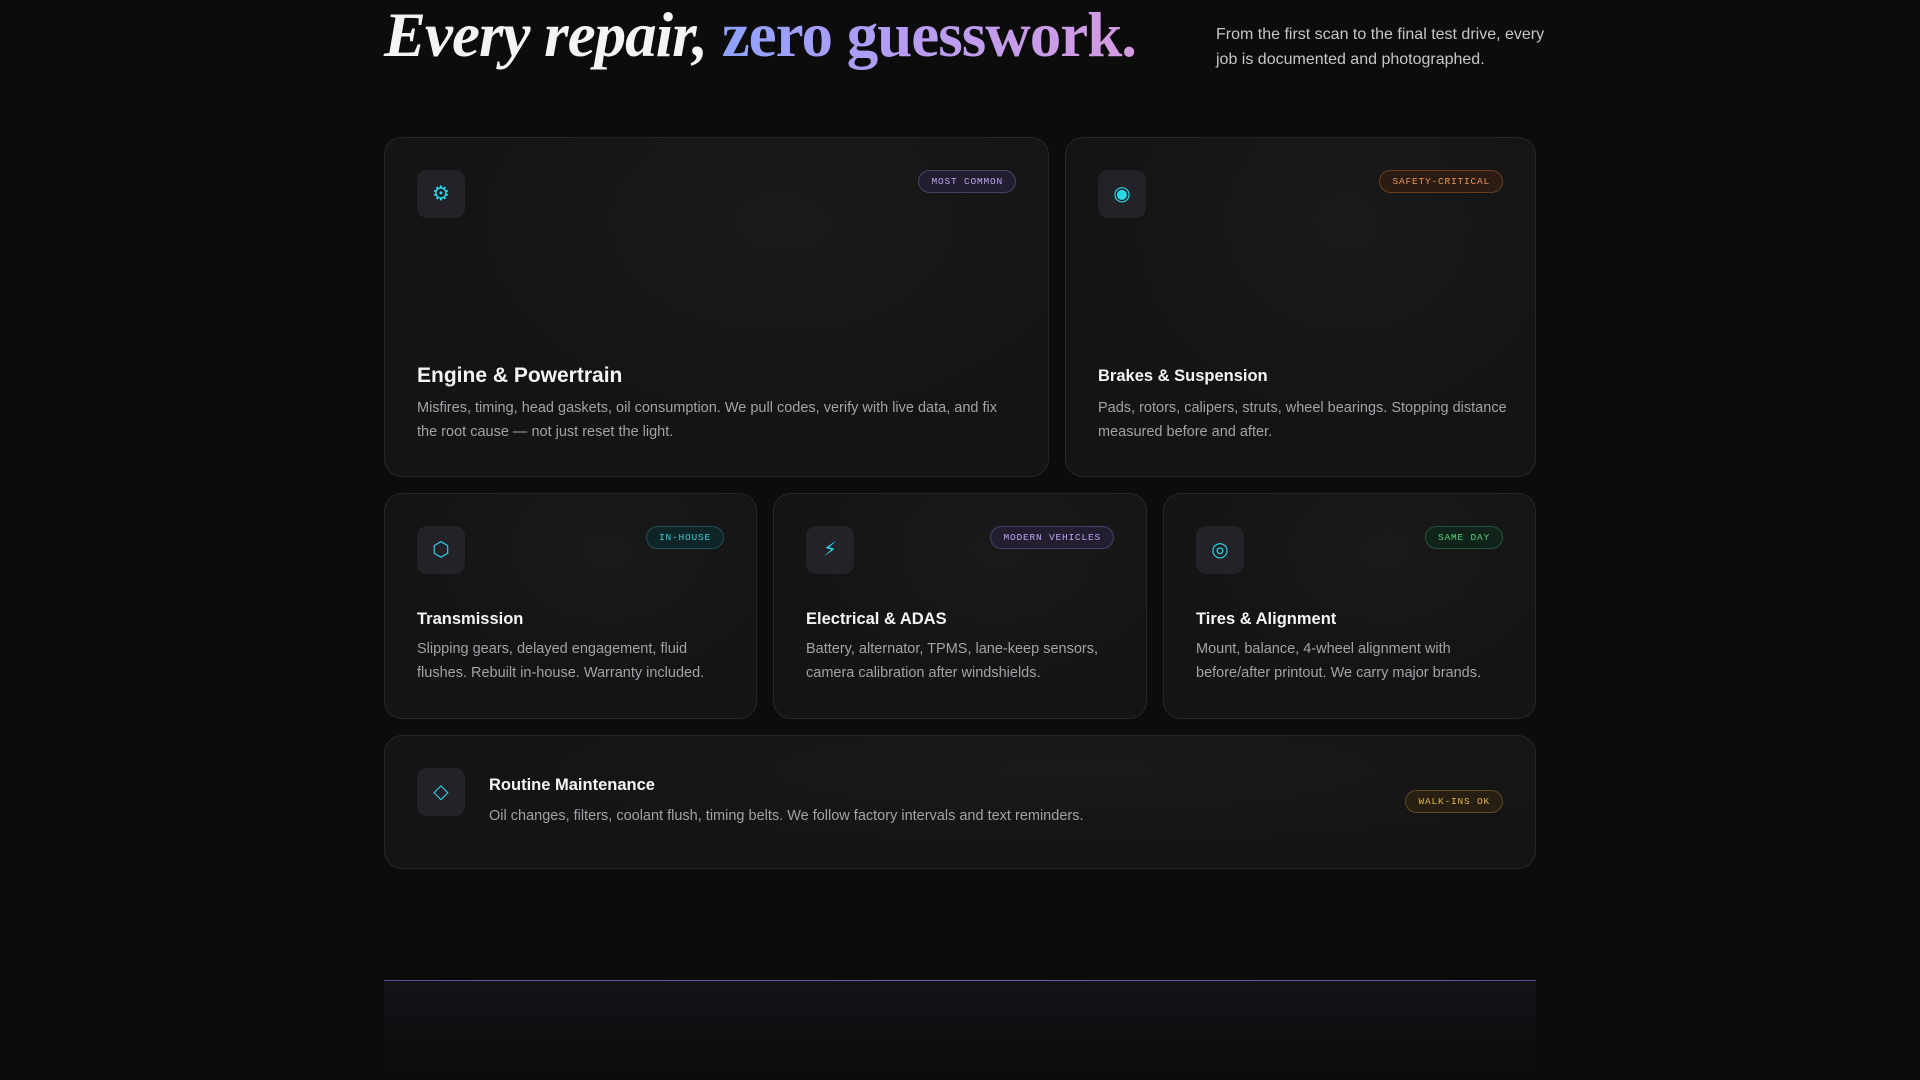  I want to click on badge-same-day: SAME DAY, so click(1463, 537).